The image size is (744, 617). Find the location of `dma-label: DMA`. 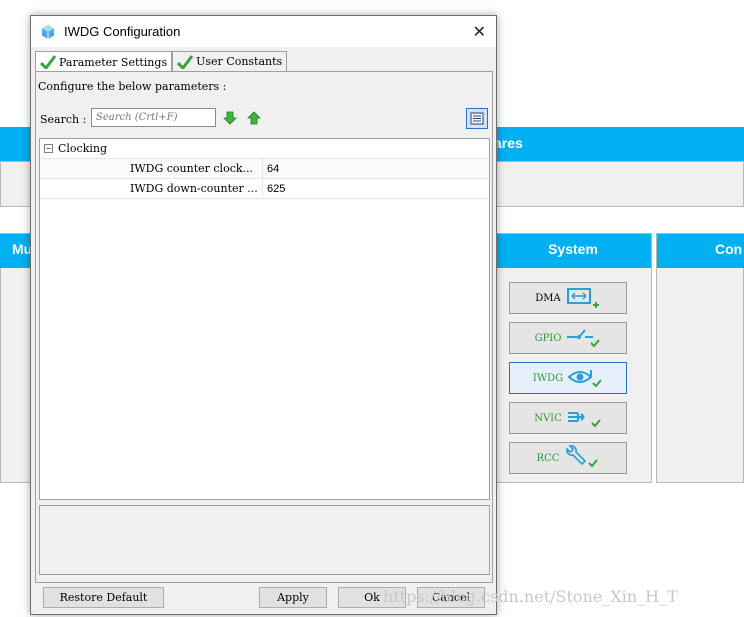

dma-label: DMA is located at coordinates (548, 298).